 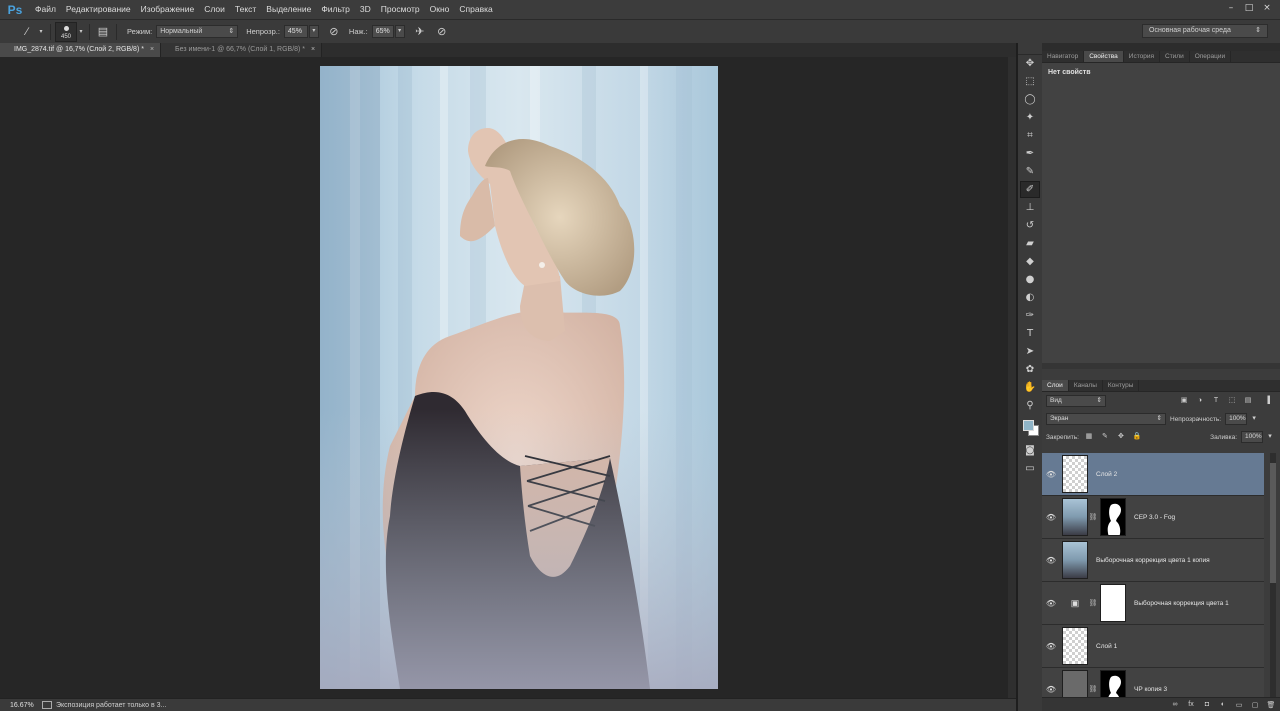 What do you see at coordinates (1142, 56) in the screenshot?
I see `tab-history: История` at bounding box center [1142, 56].